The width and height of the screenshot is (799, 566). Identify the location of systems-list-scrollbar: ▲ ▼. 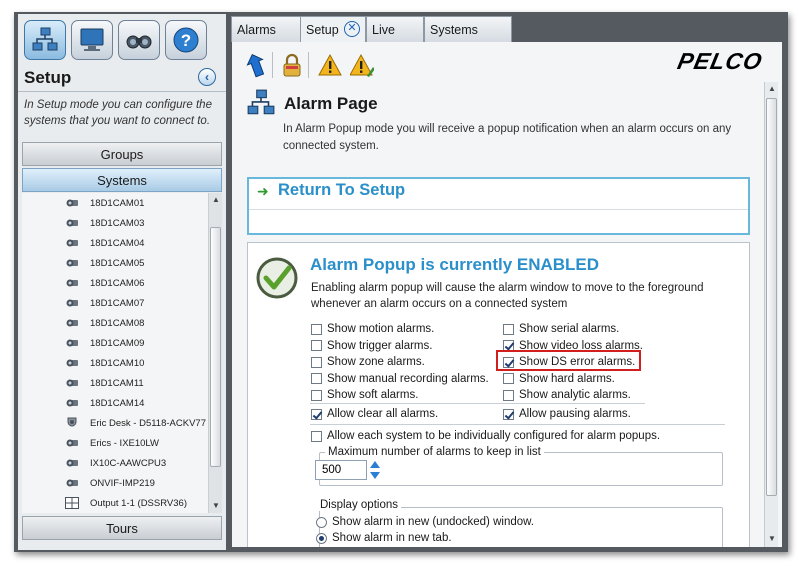
(215, 353).